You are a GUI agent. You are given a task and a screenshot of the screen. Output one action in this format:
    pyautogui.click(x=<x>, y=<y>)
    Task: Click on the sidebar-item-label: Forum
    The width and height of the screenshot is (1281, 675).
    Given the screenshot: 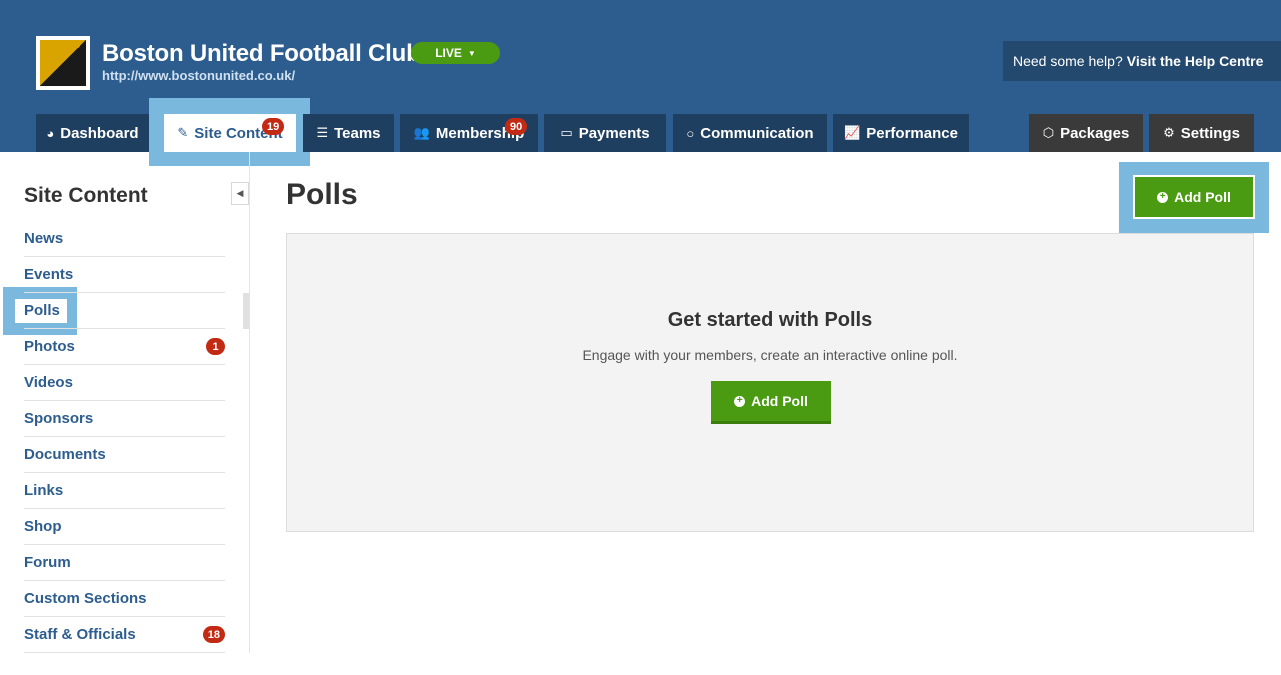 What is the action you would take?
    pyautogui.click(x=47, y=562)
    